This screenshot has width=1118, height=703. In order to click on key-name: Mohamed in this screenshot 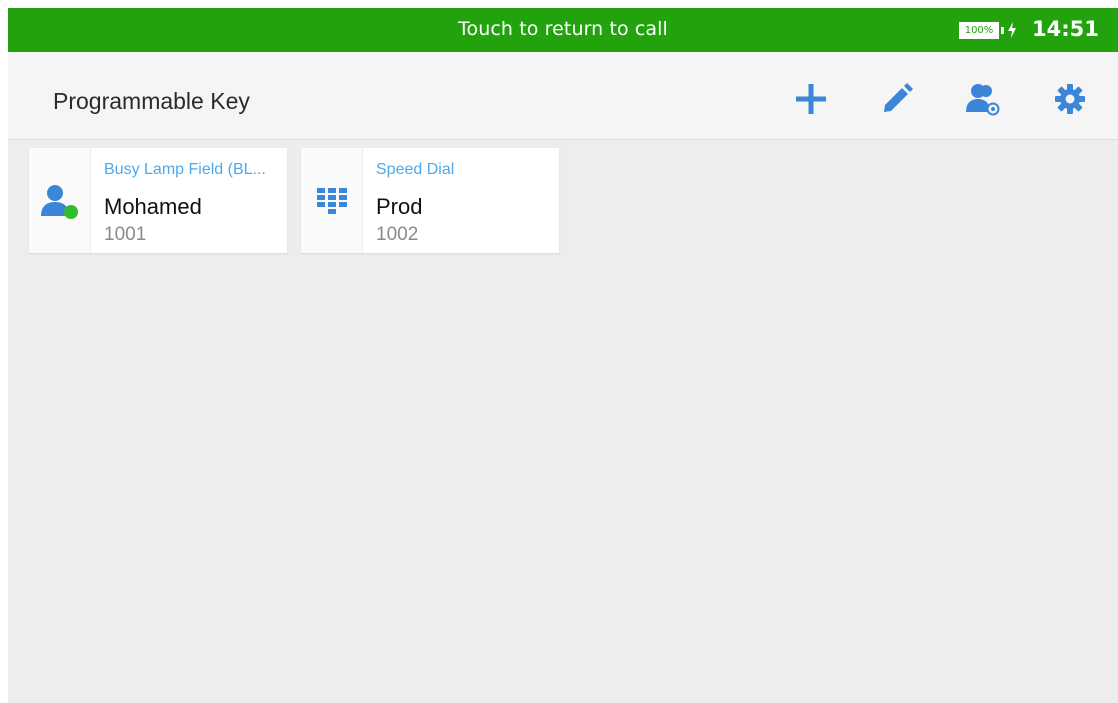, I will do `click(153, 206)`.